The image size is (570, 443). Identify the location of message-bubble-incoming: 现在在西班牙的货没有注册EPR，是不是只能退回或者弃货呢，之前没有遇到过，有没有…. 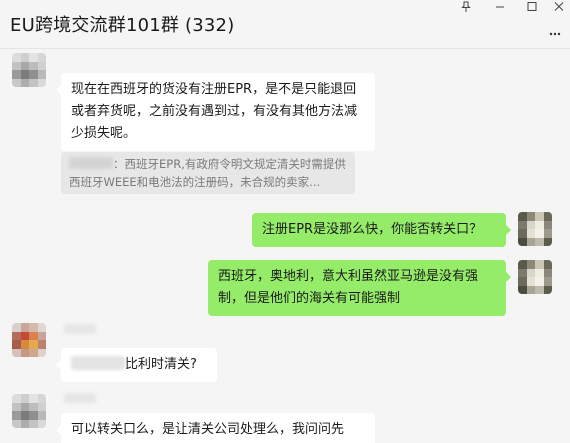
(215, 112).